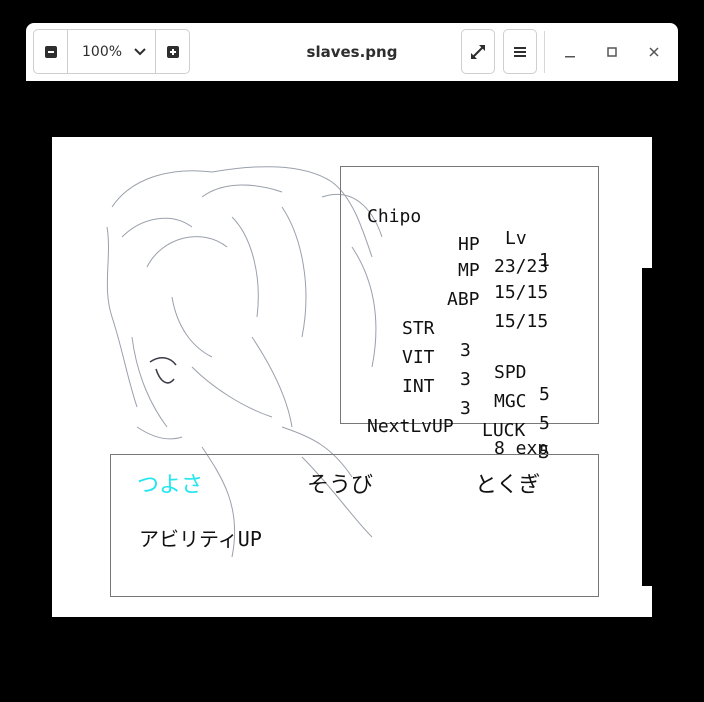 This screenshot has width=704, height=702. I want to click on zoom-in-button, so click(172, 51).